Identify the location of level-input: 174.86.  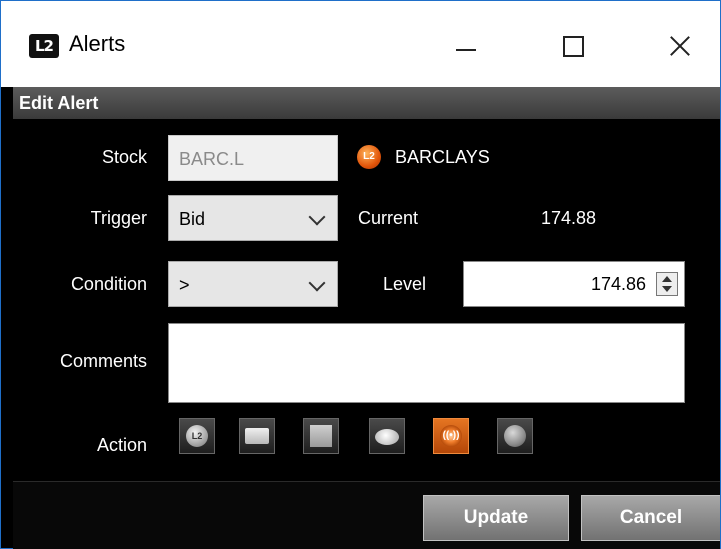
(574, 284).